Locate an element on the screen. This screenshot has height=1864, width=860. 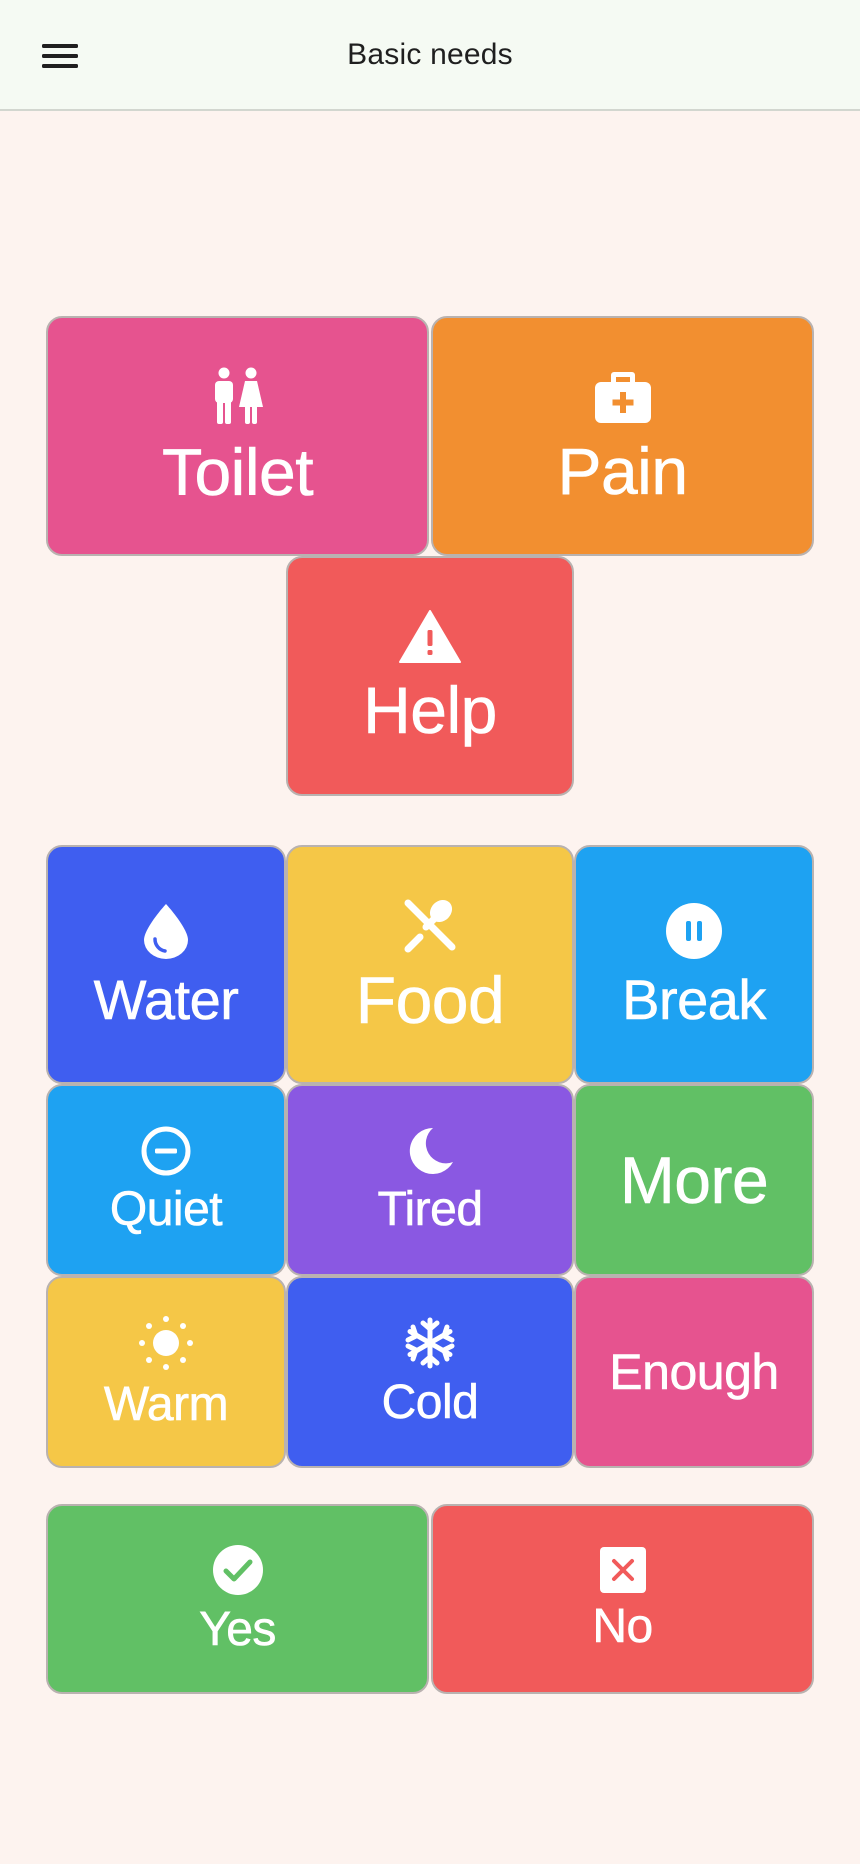
water-label: Water is located at coordinates (166, 999).